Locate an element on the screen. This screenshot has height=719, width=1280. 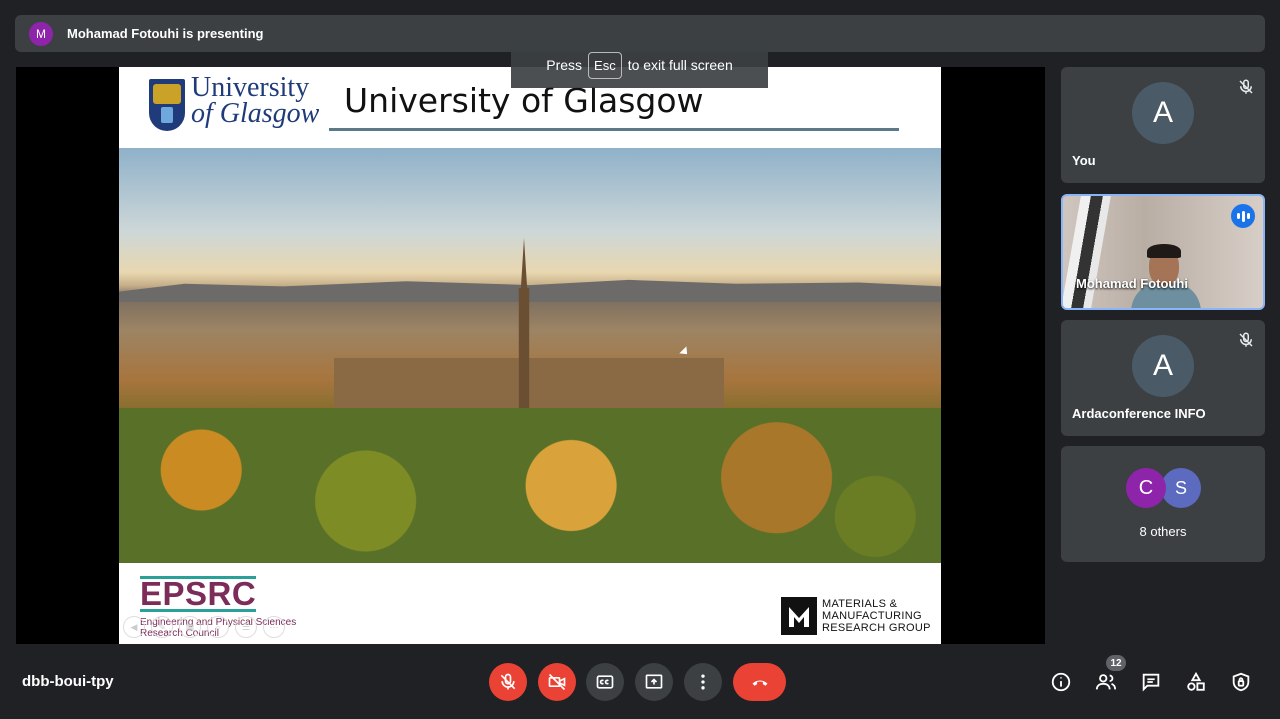
university-crest-icon is located at coordinates (167, 105).